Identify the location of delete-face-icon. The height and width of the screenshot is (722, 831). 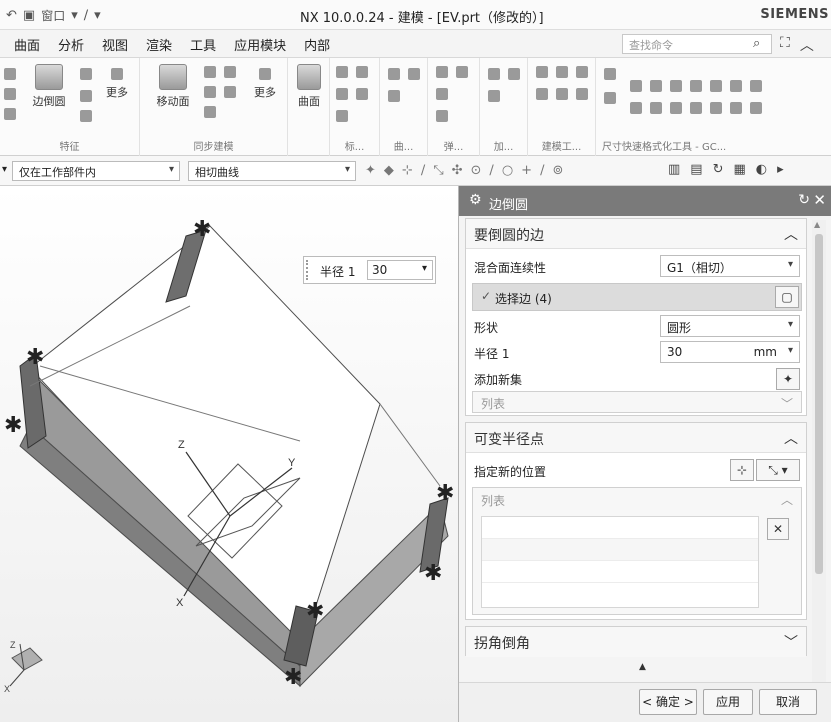
(230, 92).